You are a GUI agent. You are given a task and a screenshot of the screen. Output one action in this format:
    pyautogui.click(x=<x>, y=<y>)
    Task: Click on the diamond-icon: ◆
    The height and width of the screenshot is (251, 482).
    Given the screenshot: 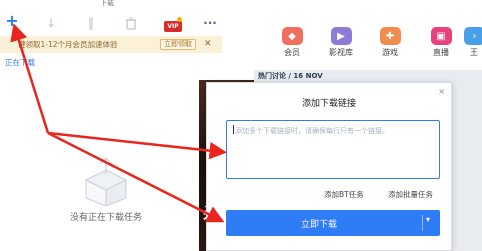 What is the action you would take?
    pyautogui.click(x=292, y=36)
    